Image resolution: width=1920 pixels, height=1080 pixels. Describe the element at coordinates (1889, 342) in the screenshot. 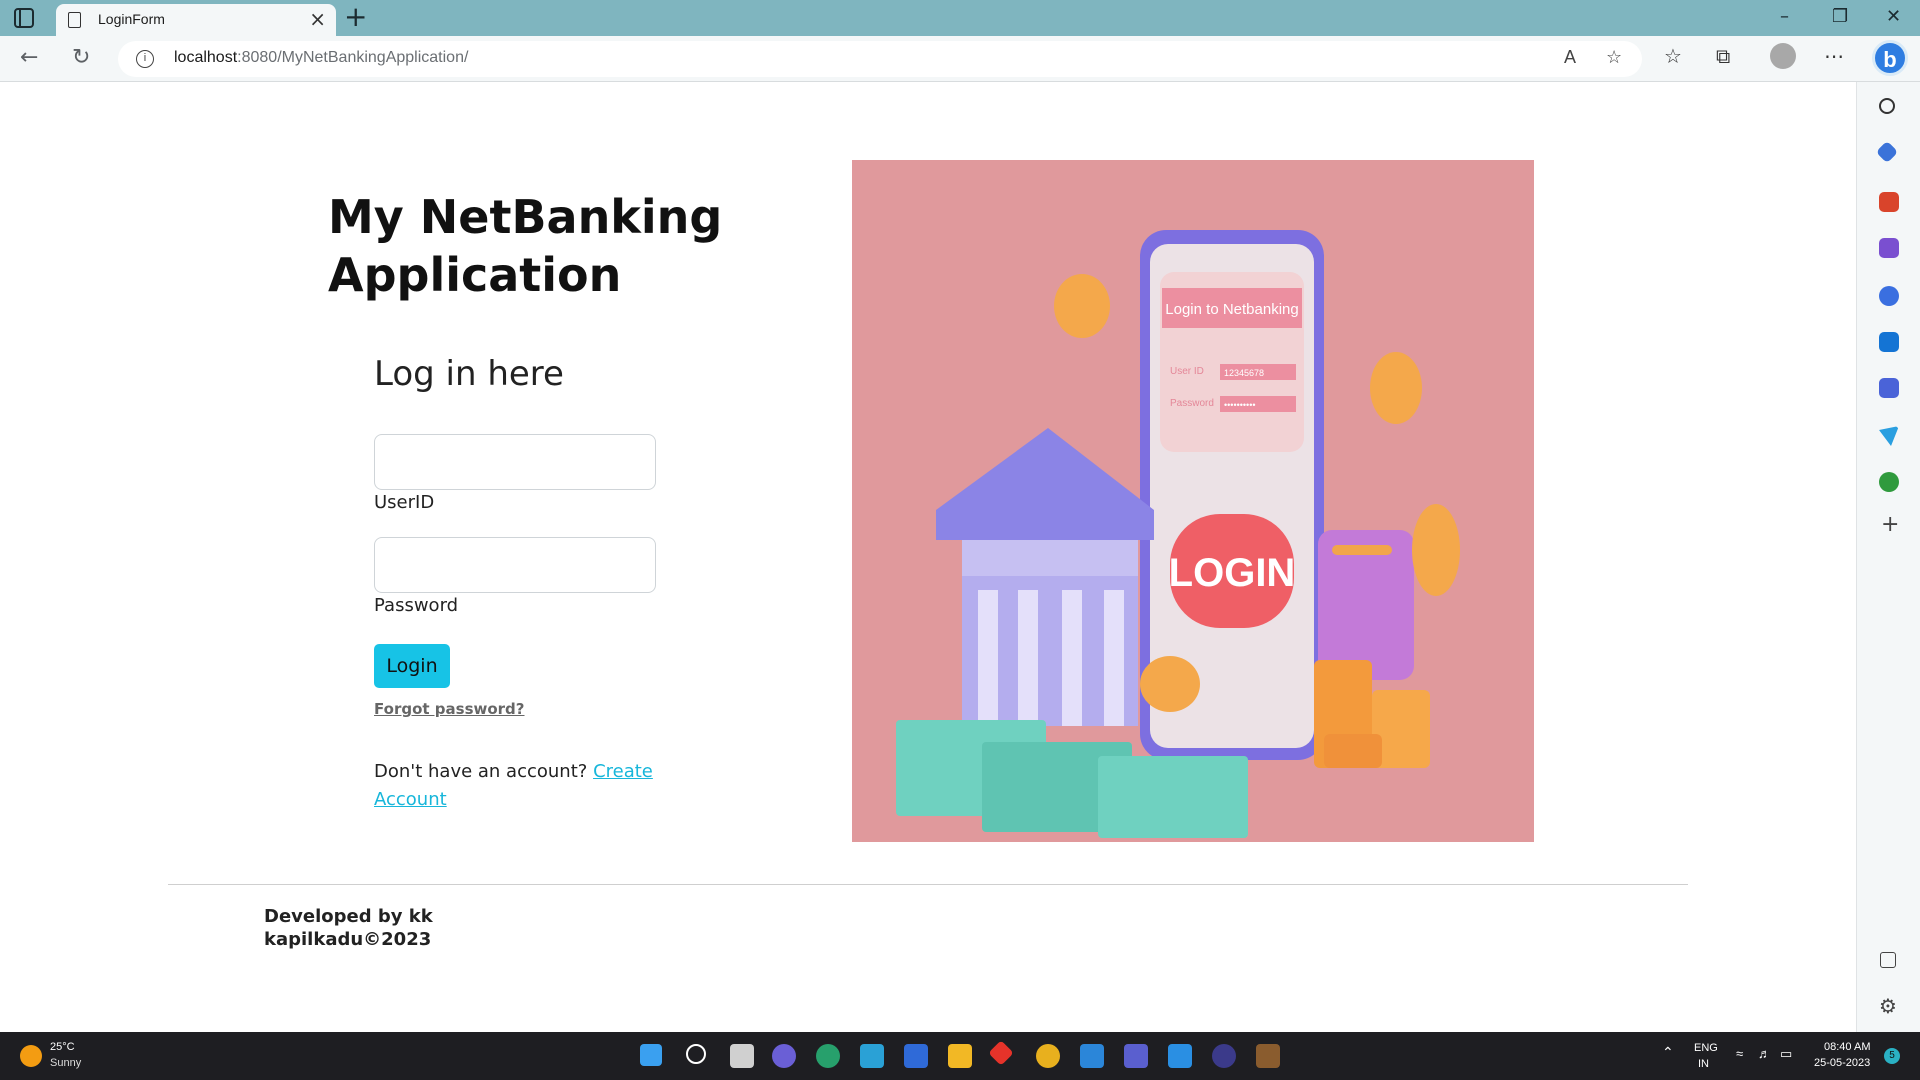

I see `outlook-icon` at that location.